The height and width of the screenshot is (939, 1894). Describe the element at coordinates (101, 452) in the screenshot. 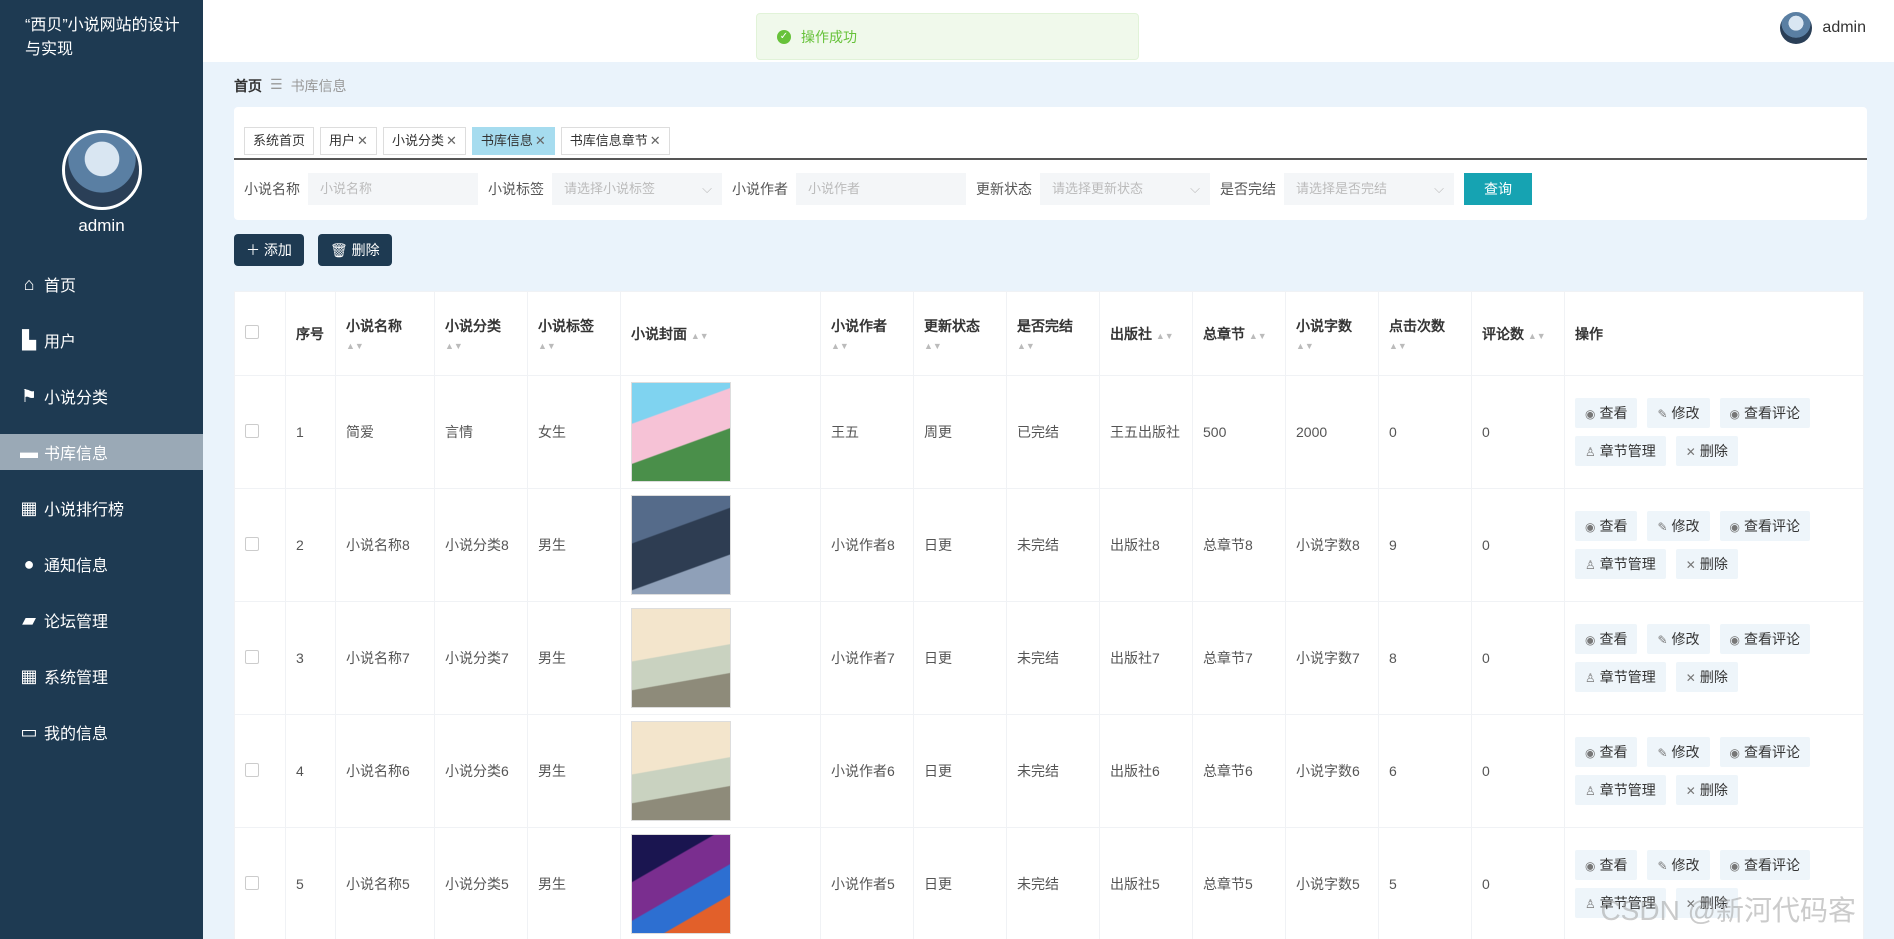

I see `sidebar-item-library: ▬ 书库信息` at that location.